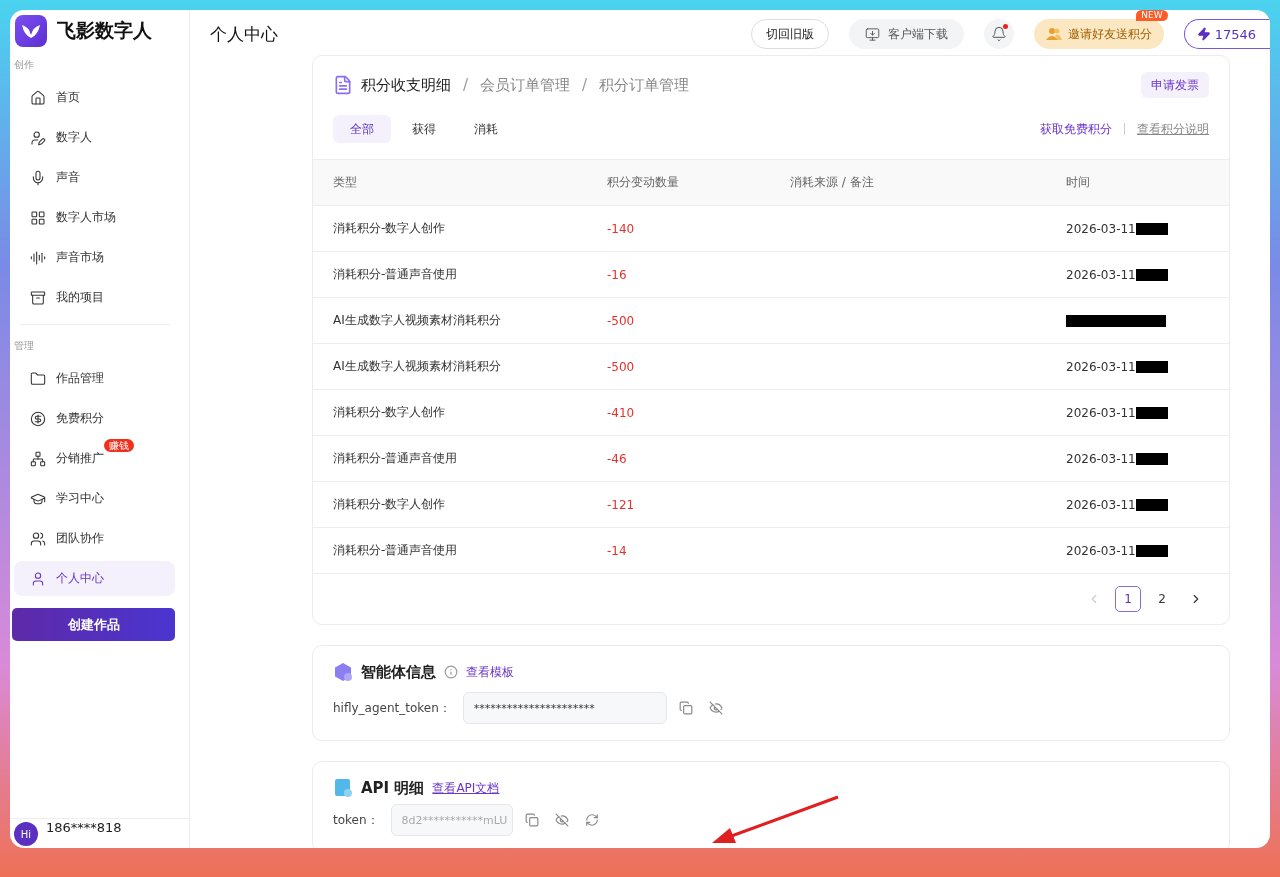 The width and height of the screenshot is (1280, 877). I want to click on network-icon, so click(38, 458).